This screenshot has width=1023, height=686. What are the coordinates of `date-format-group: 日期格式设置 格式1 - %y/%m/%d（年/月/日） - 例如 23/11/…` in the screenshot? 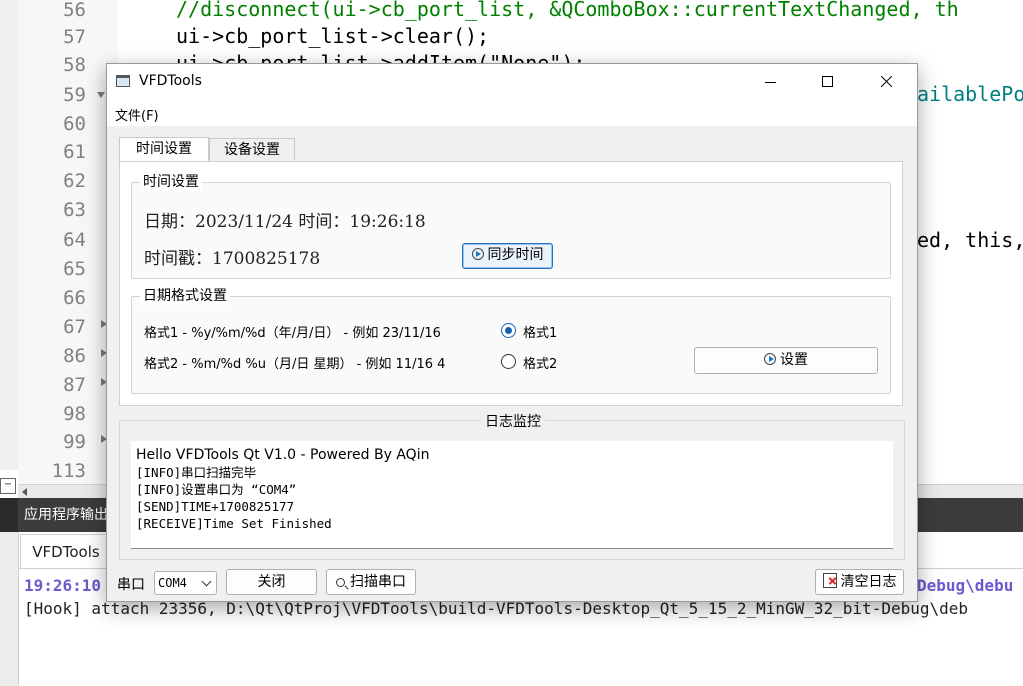 It's located at (511, 340).